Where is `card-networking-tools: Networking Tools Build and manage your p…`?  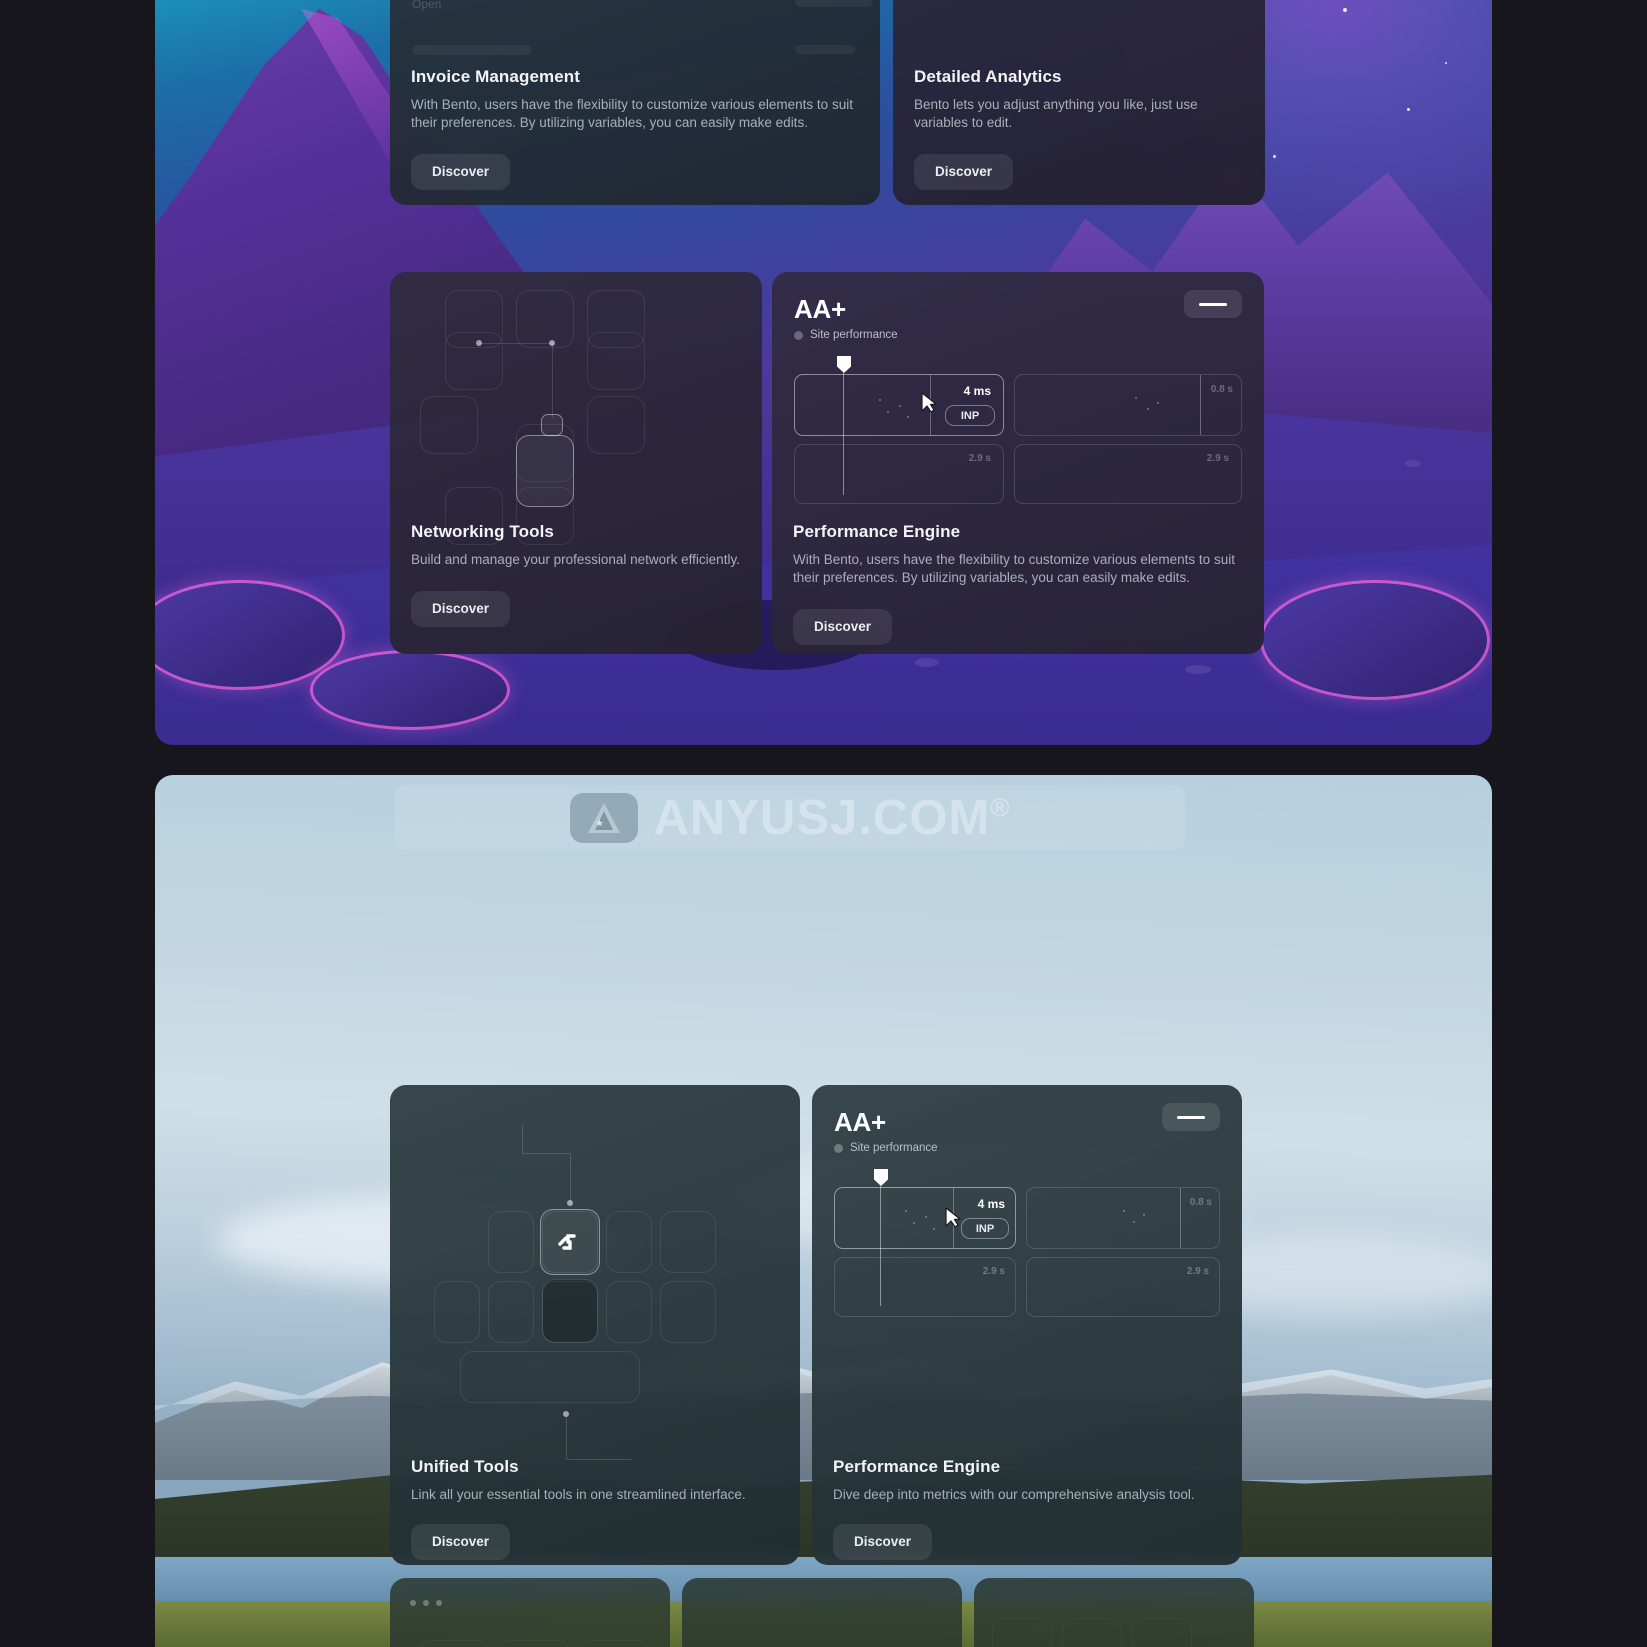 card-networking-tools: Networking Tools Build and manage your p… is located at coordinates (576, 463).